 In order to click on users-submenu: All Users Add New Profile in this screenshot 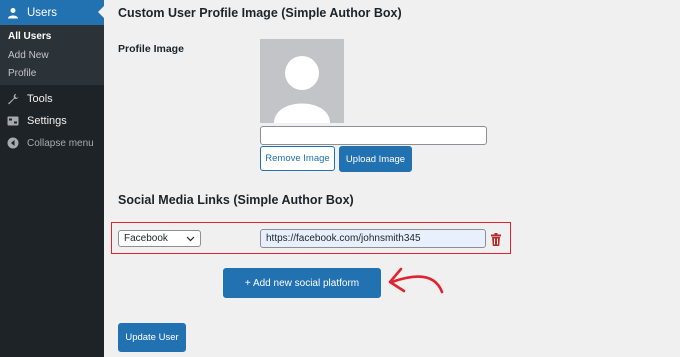, I will do `click(52, 55)`.